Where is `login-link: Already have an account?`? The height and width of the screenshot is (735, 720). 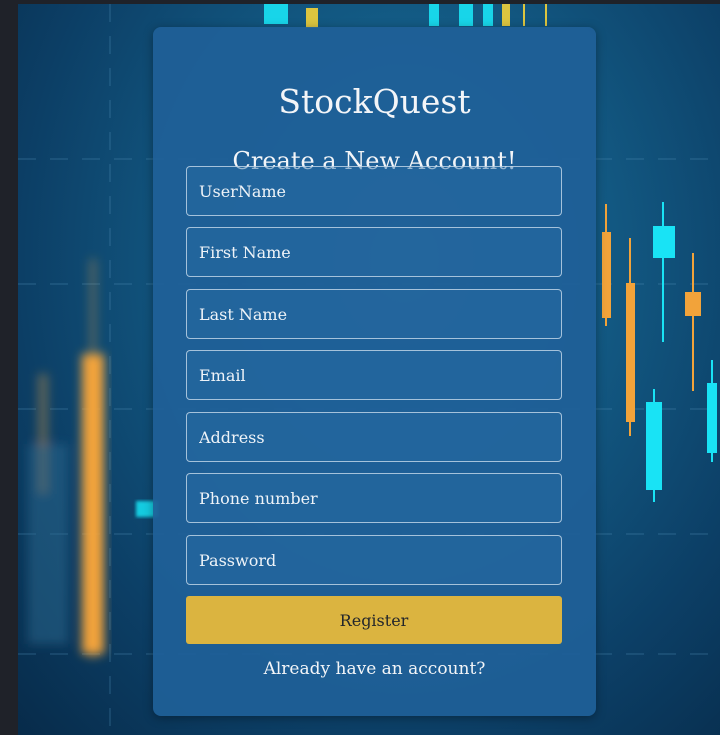
login-link: Already have an account? is located at coordinates (374, 669).